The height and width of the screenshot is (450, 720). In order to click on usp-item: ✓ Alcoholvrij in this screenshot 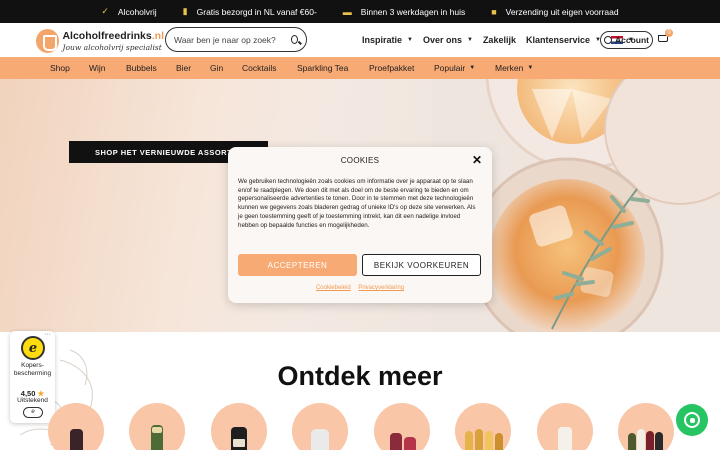, I will do `click(128, 11)`.